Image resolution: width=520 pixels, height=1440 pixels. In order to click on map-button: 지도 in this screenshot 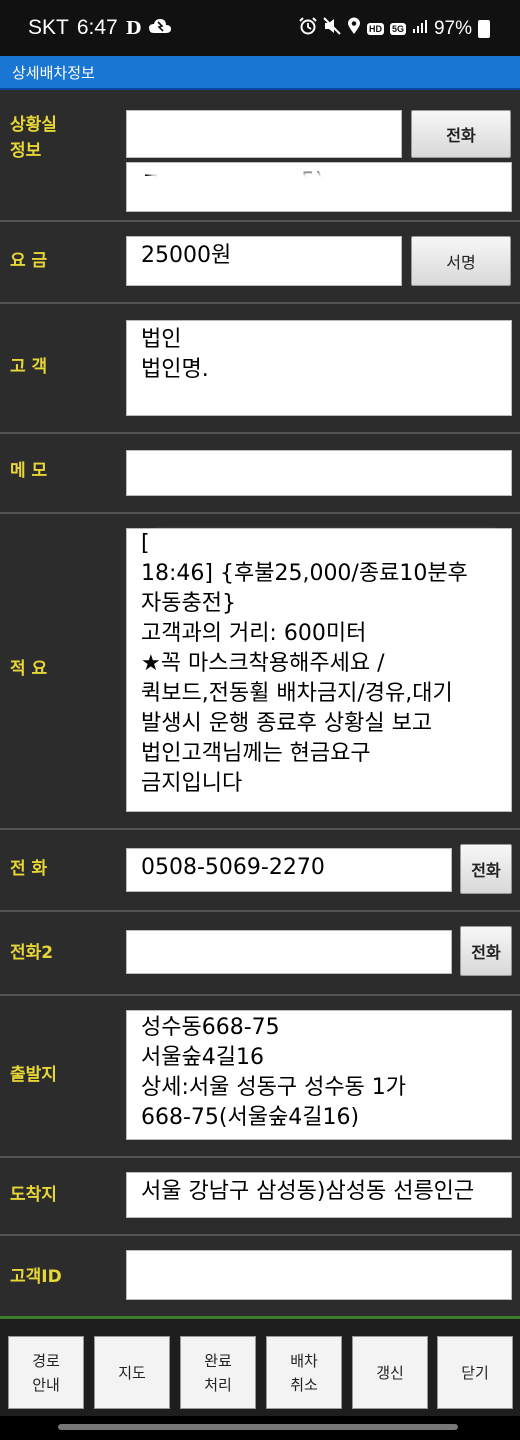, I will do `click(132, 1372)`.